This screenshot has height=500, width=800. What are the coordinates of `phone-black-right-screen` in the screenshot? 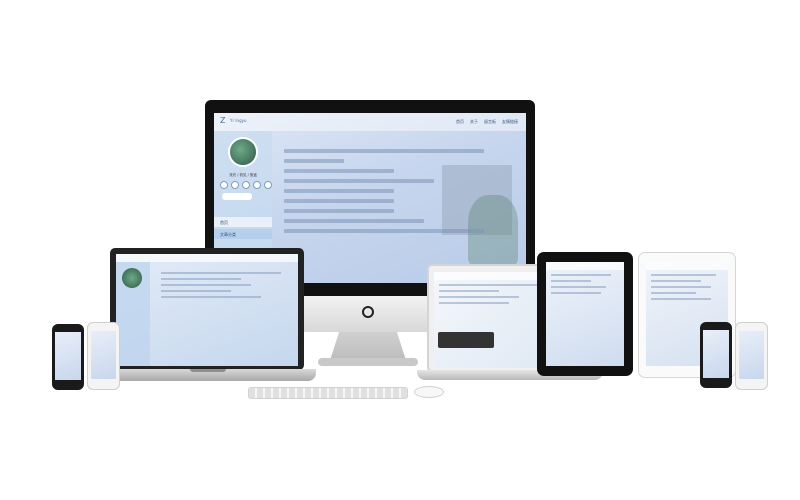 It's located at (716, 354).